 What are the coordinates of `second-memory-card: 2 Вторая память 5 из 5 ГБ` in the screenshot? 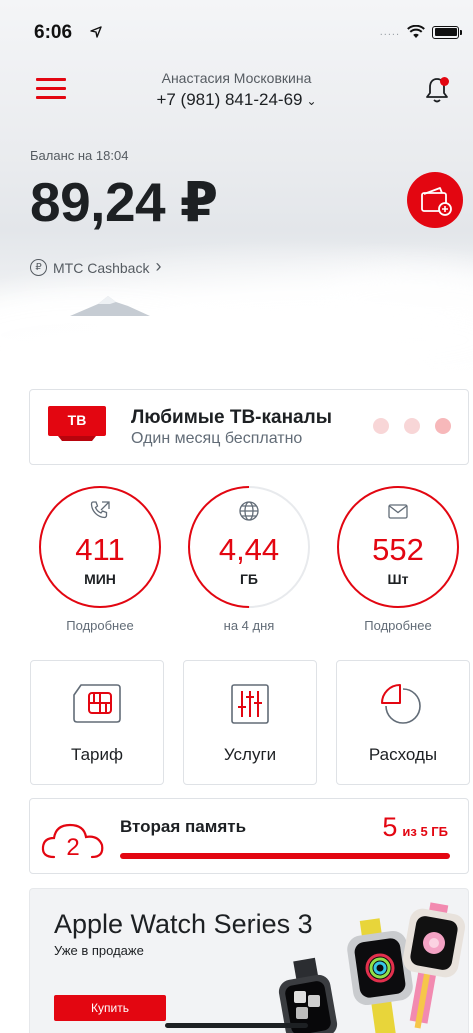 It's located at (249, 836).